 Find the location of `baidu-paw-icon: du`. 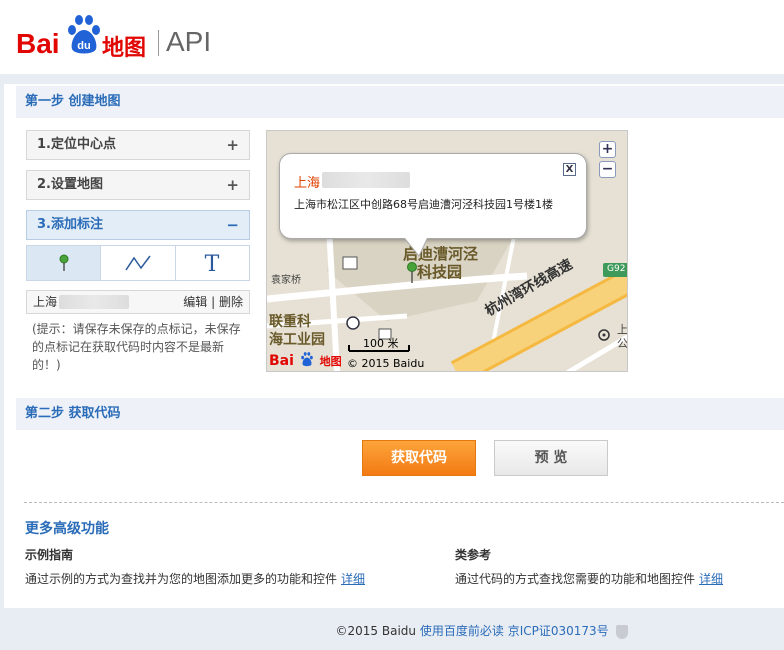

baidu-paw-icon: du is located at coordinates (84, 34).